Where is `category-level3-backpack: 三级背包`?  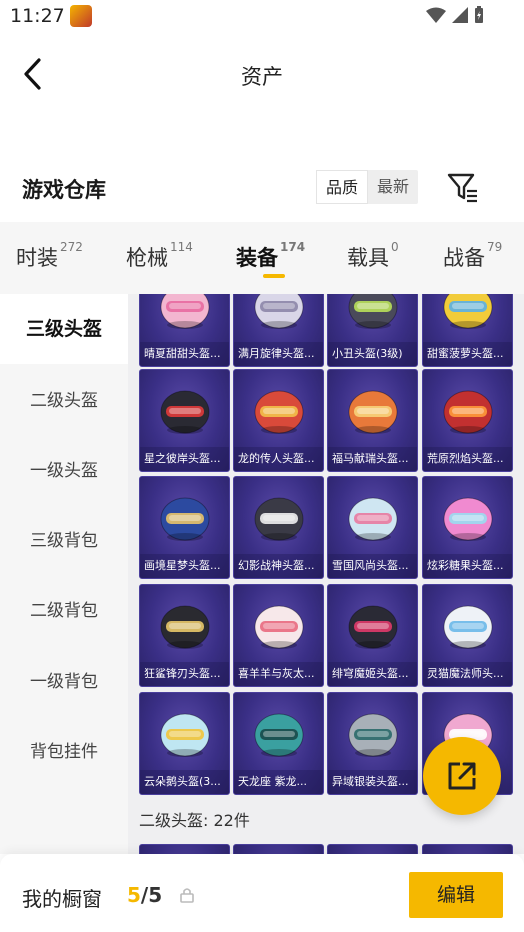
category-level3-backpack: 三级背包 is located at coordinates (64, 541).